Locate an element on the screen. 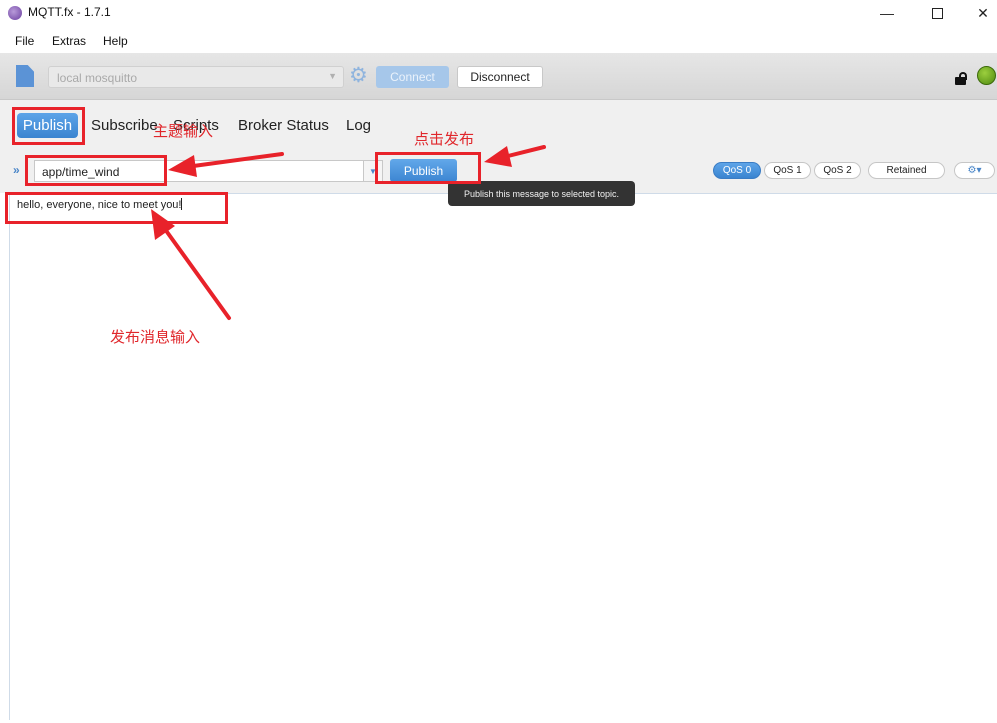 Image resolution: width=997 pixels, height=723 pixels. minimize-icon: — is located at coordinates (887, 13).